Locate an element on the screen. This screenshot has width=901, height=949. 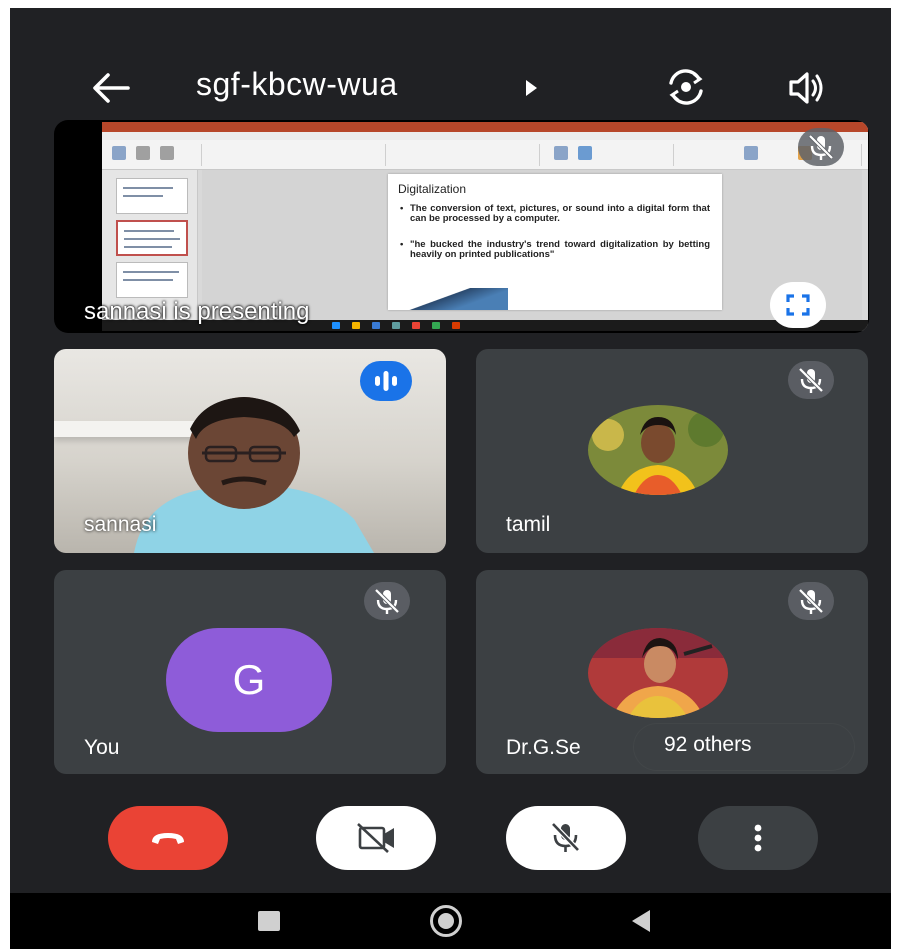
participant-tile: Dr.G.Se 92 others is located at coordinates (672, 672).